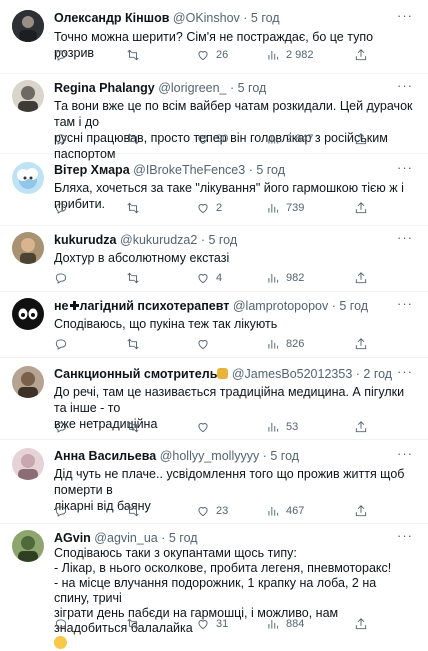 This screenshot has width=428, height=651. Describe the element at coordinates (285, 344) in the screenshot. I see `views-button: 826` at that location.